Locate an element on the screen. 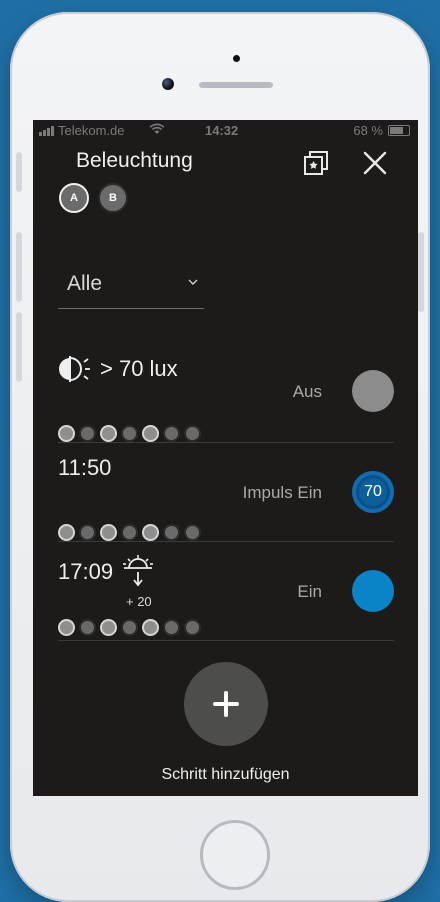 The height and width of the screenshot is (902, 440). zone-a-button: A is located at coordinates (74, 198).